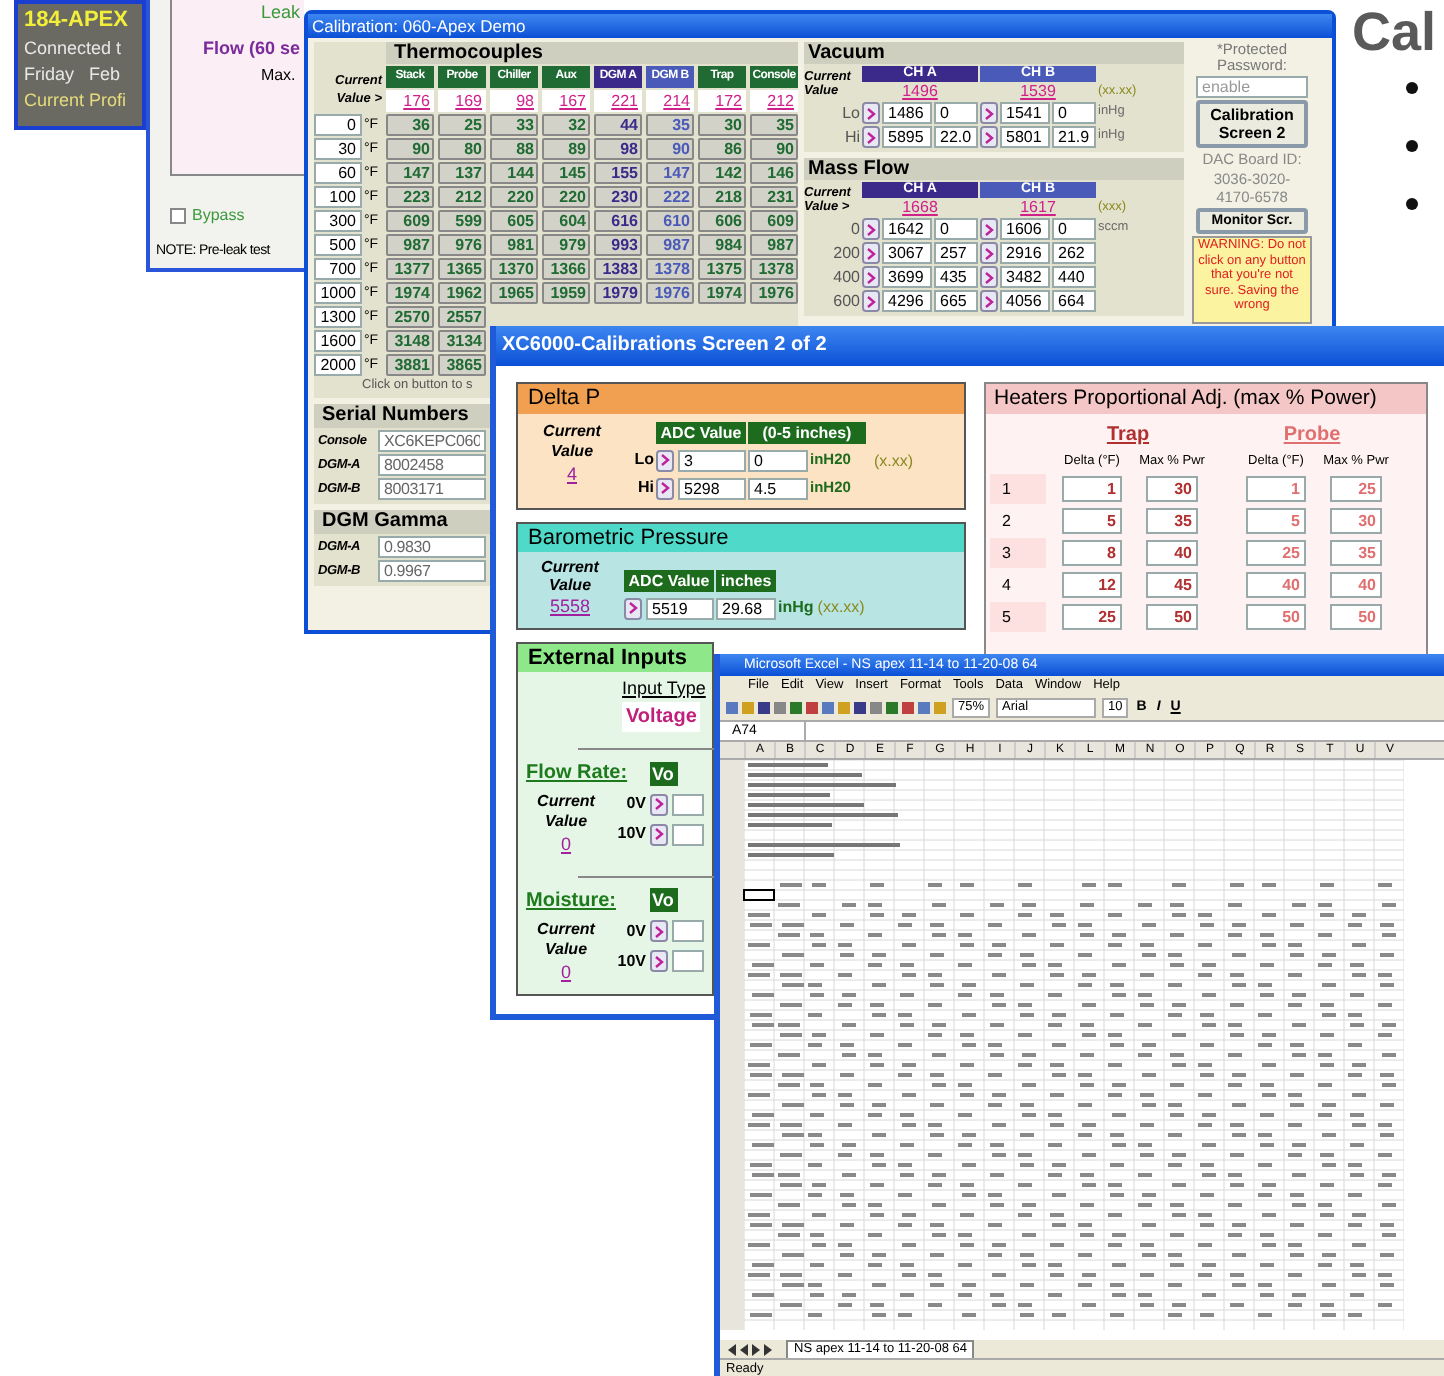 The image size is (1444, 1376). I want to click on input-field: 4056, so click(1025, 301).